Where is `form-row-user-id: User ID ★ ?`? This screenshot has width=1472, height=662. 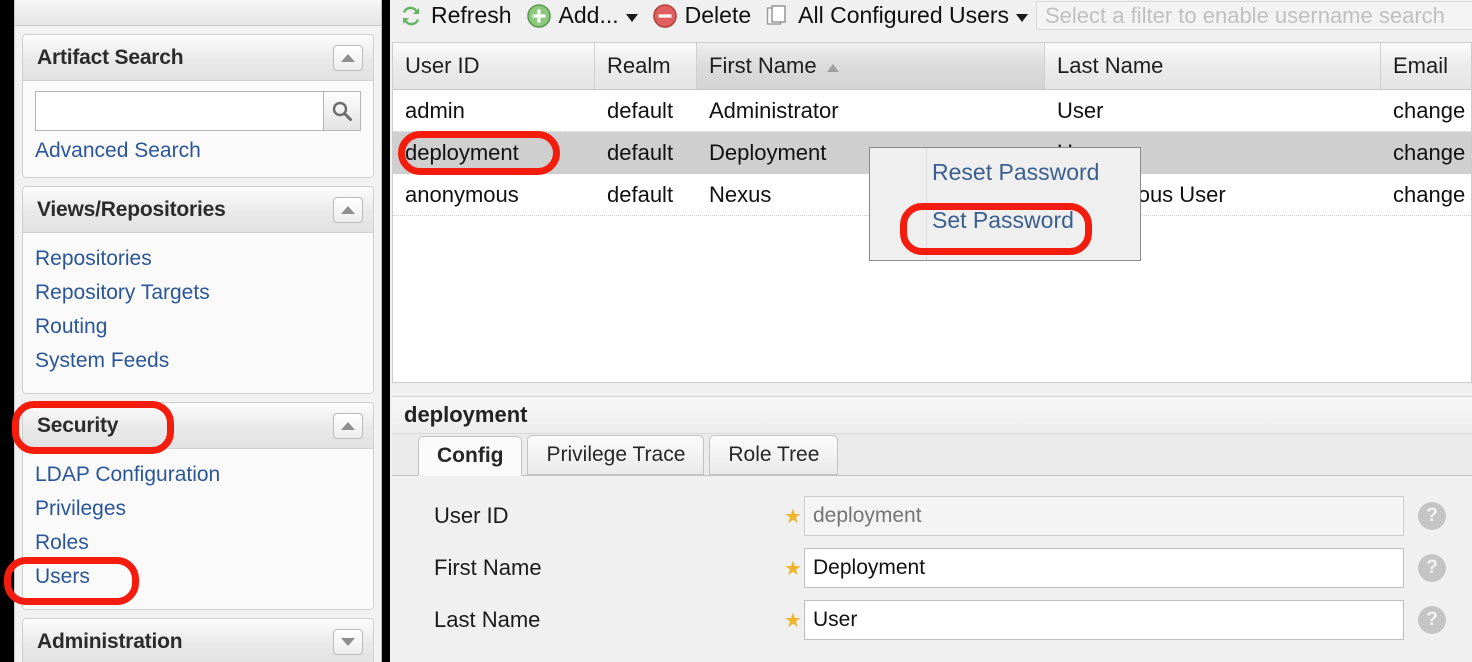 form-row-user-id: User ID ★ ? is located at coordinates (932, 516).